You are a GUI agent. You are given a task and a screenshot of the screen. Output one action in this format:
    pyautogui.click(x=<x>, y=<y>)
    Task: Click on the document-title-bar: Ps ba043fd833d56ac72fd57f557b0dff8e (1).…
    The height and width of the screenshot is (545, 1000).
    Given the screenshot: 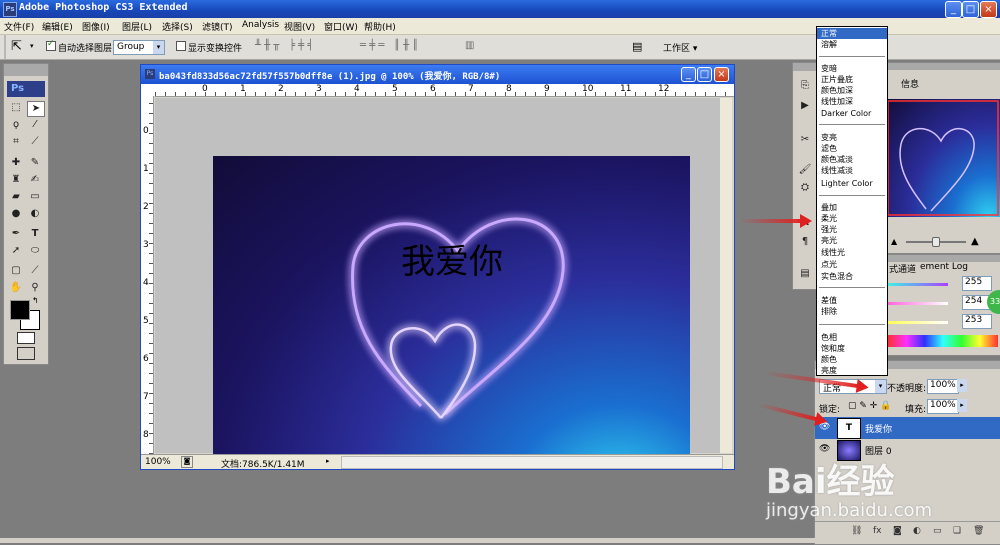 What is the action you would take?
    pyautogui.click(x=437, y=74)
    